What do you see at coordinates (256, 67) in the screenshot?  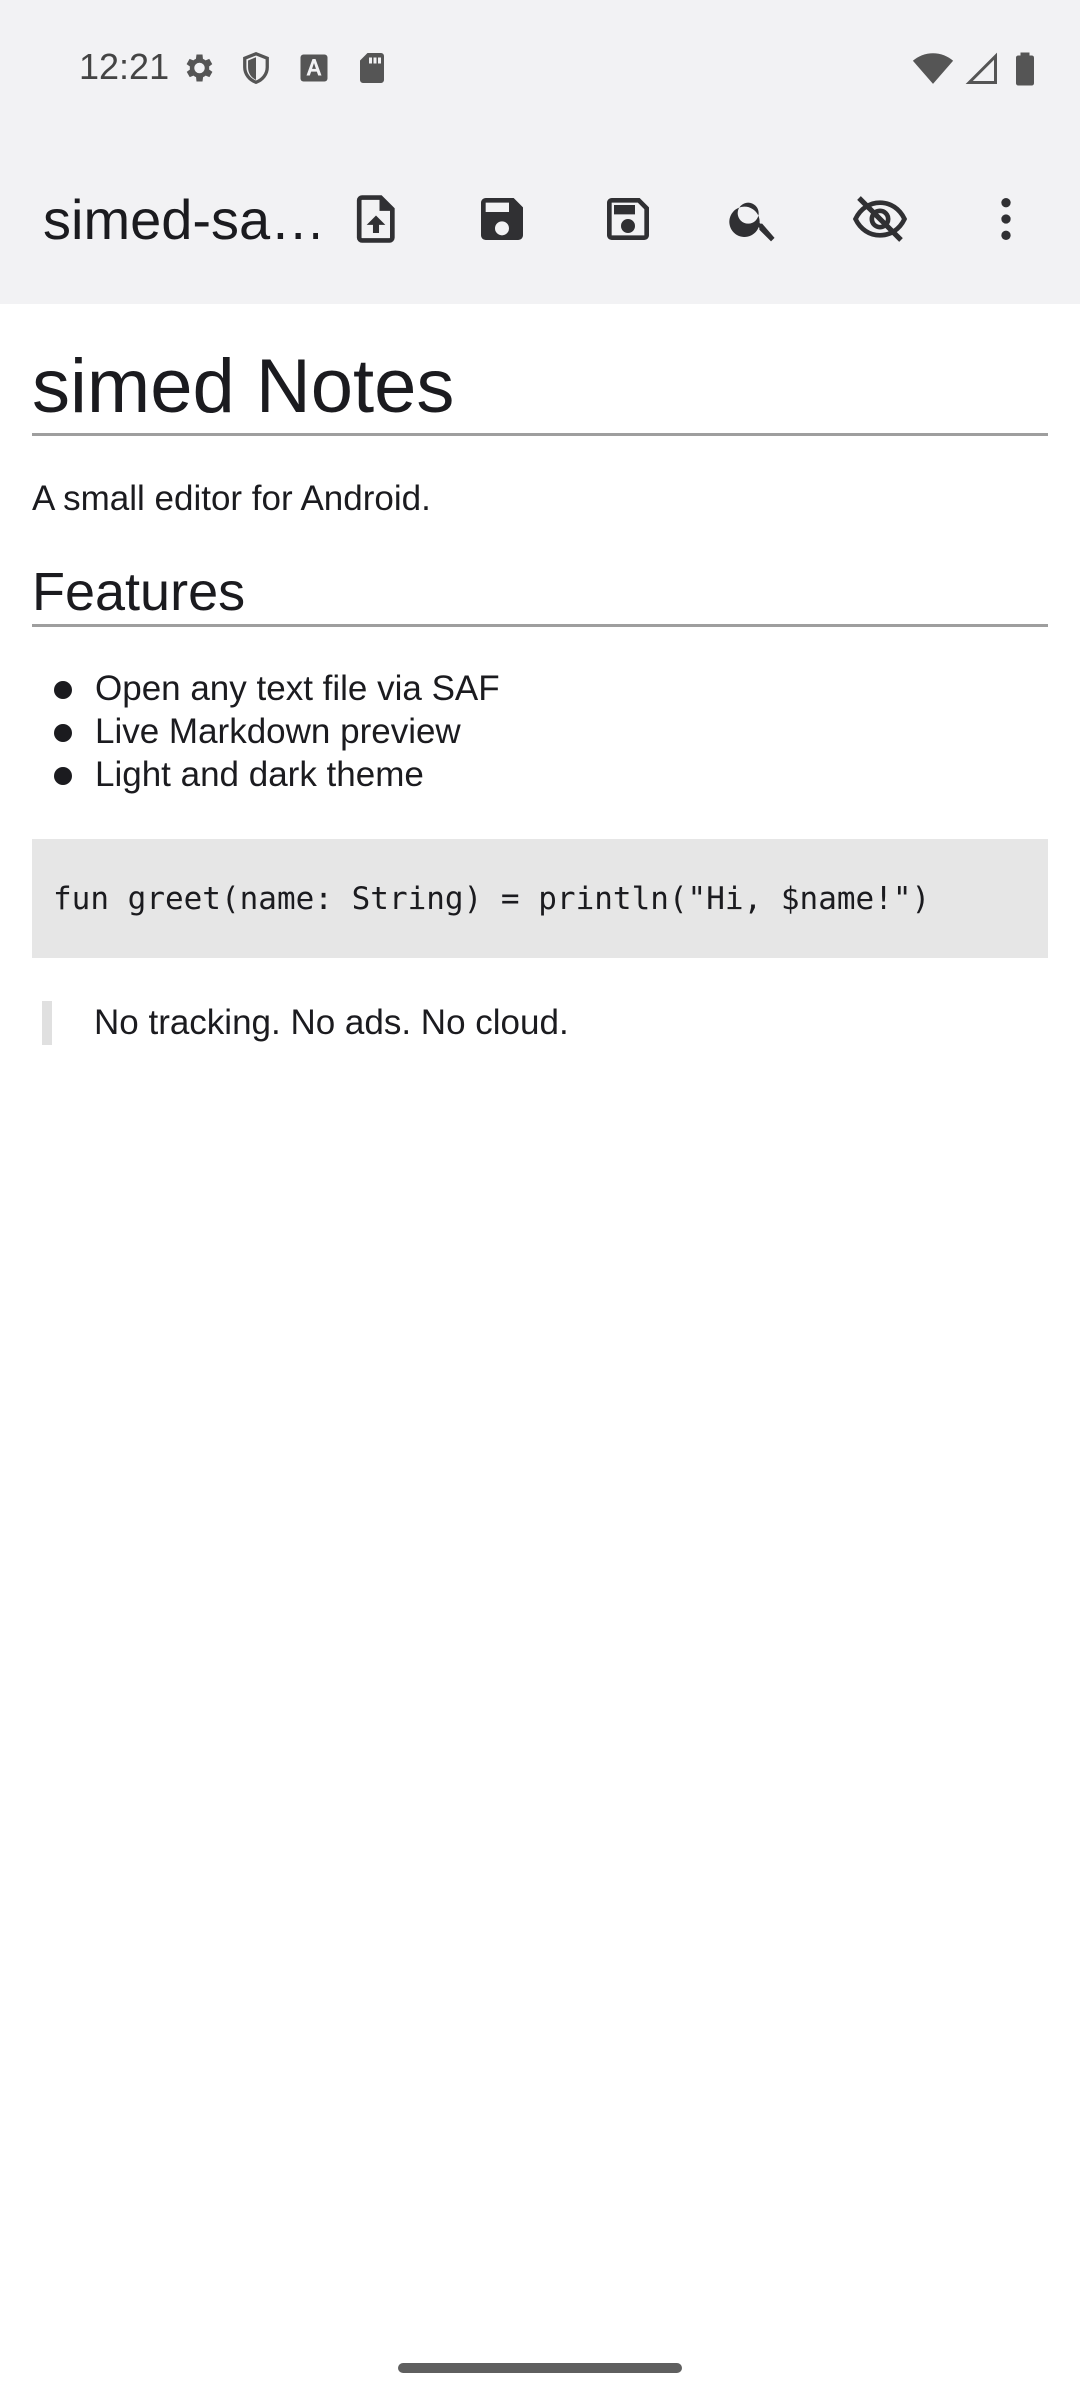 I see `shield-icon` at bounding box center [256, 67].